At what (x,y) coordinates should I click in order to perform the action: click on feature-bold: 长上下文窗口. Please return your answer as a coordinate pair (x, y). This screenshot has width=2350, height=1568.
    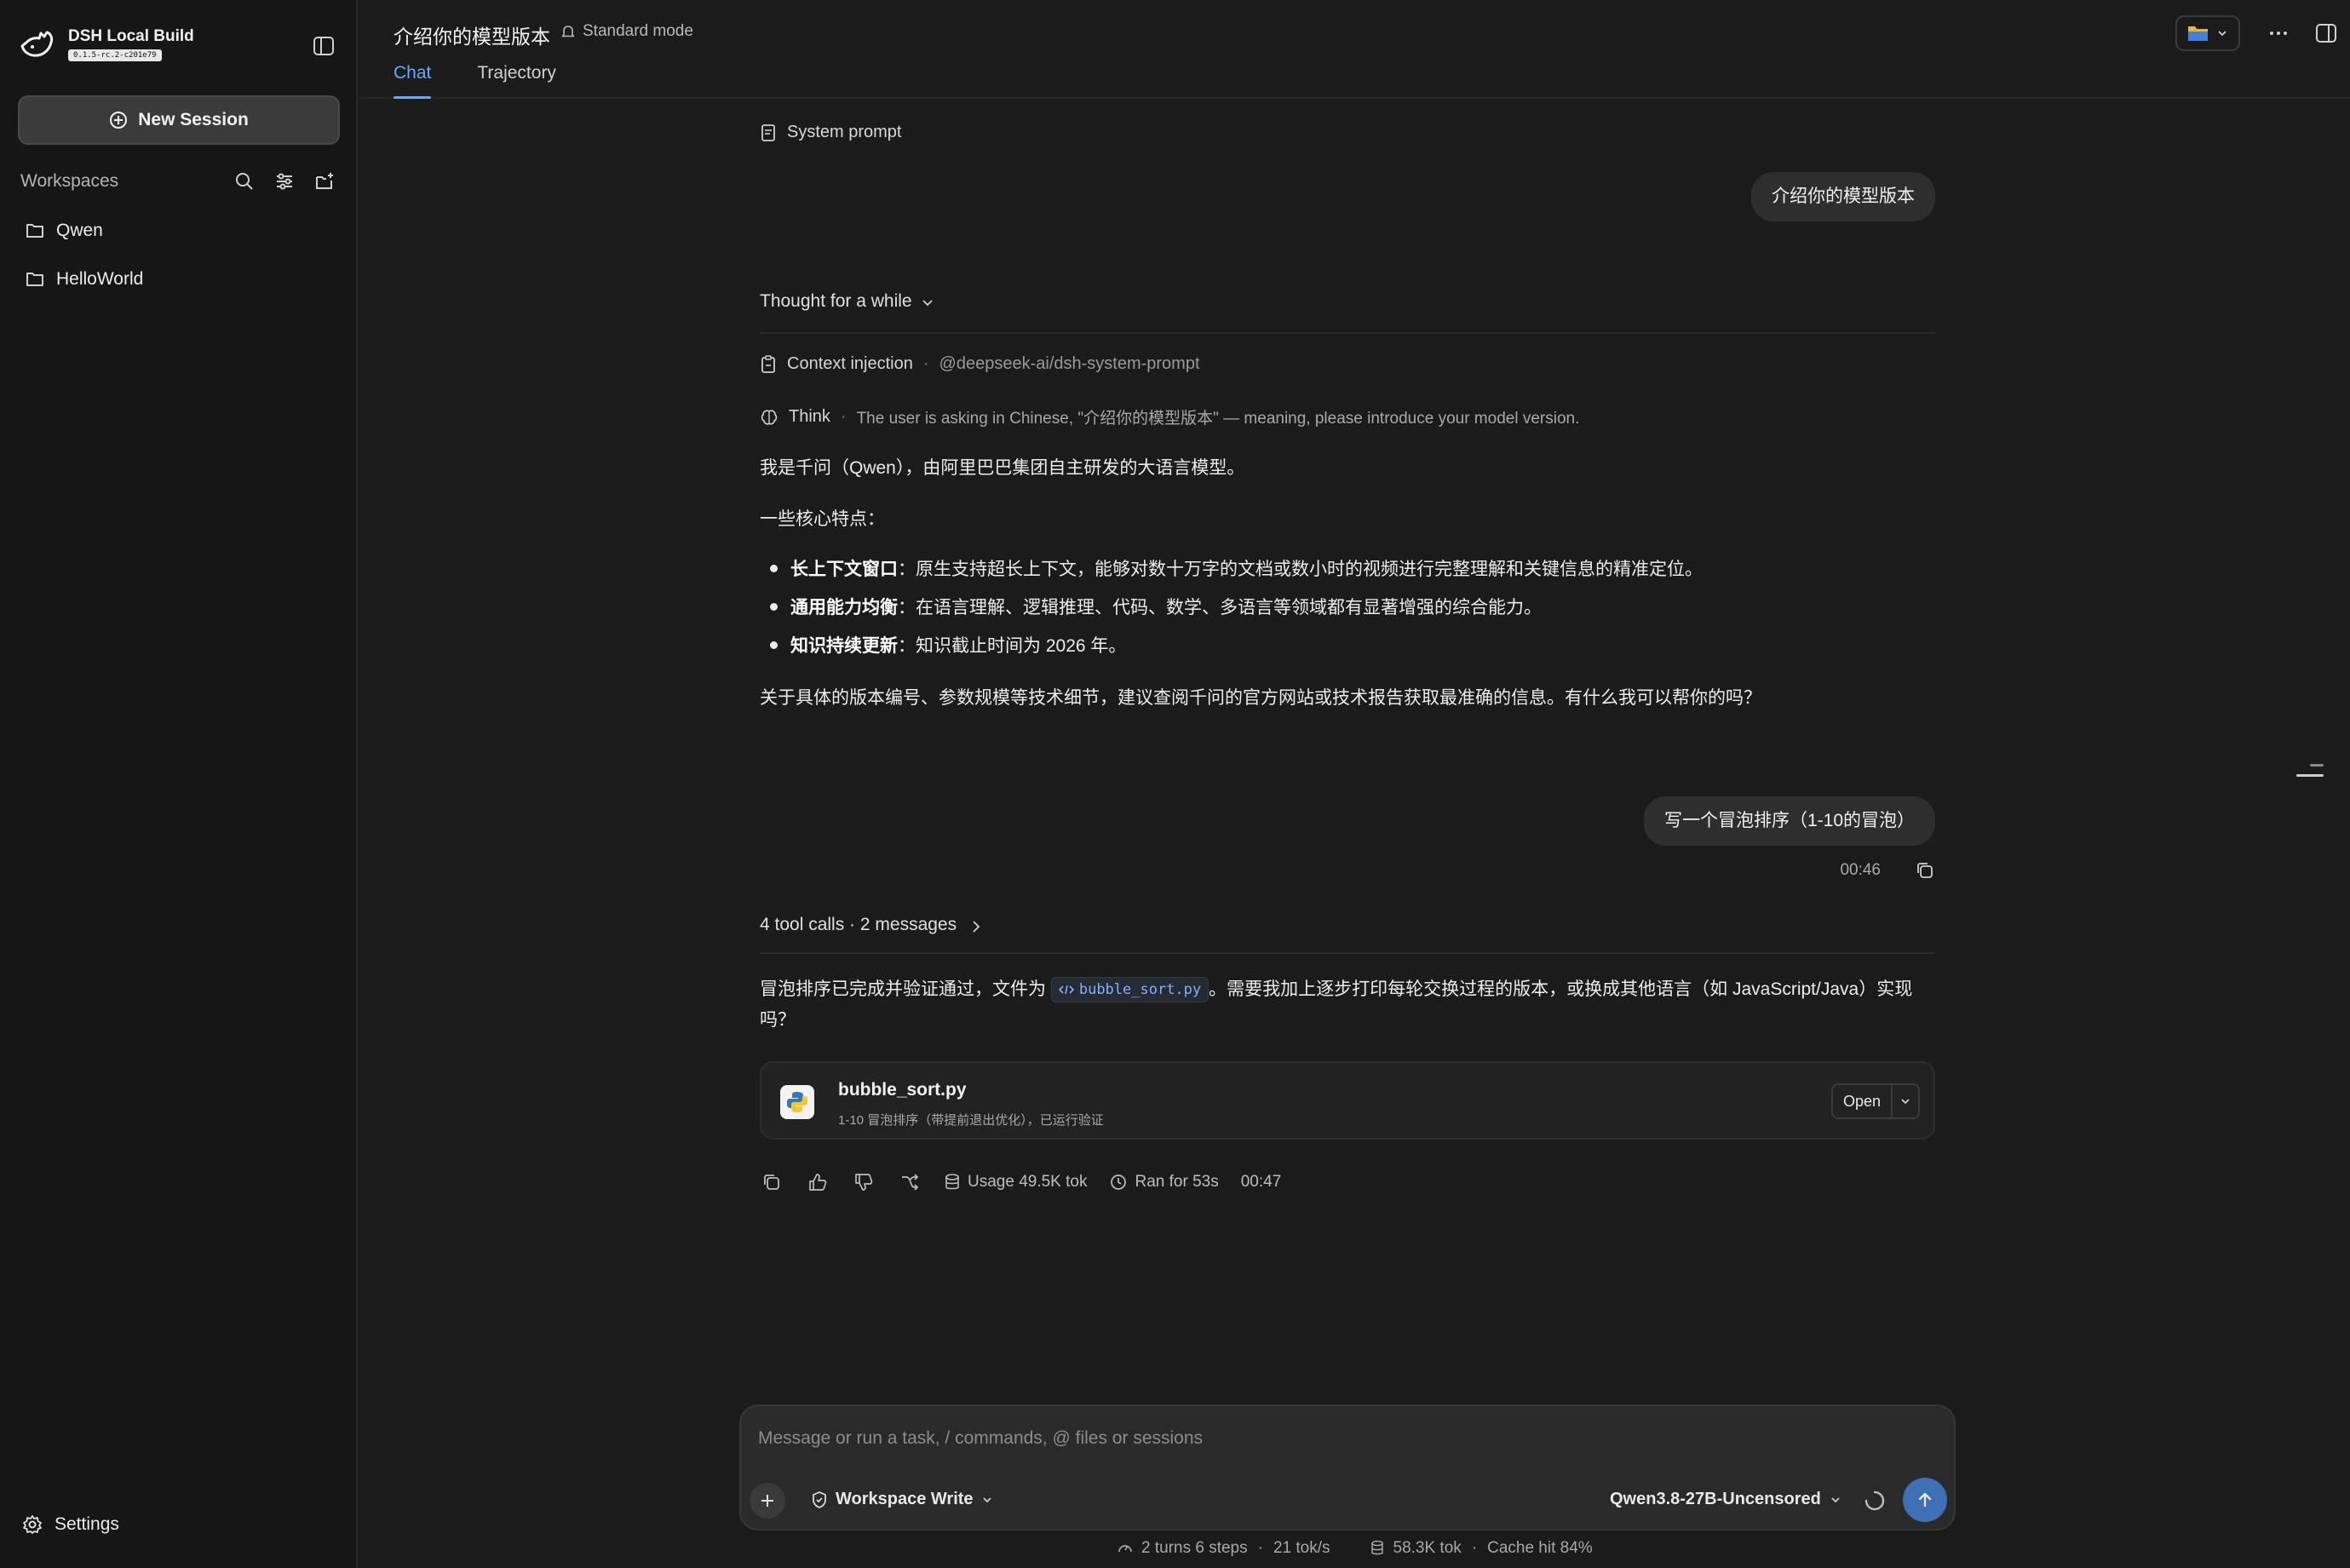
    Looking at the image, I should click on (844, 569).